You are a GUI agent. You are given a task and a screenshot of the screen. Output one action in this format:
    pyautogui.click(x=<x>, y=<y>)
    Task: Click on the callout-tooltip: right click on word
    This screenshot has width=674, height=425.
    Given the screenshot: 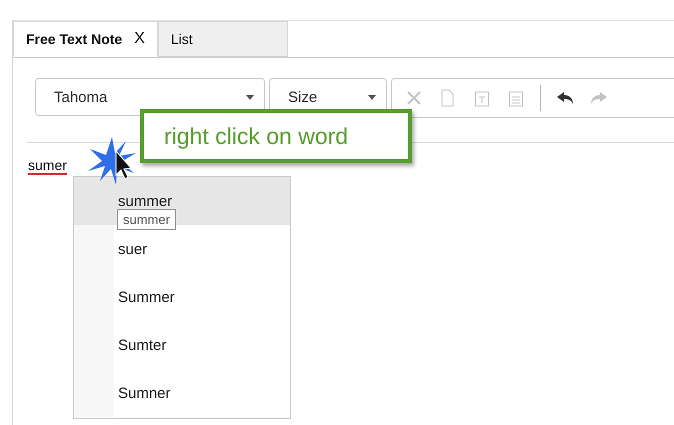 What is the action you would take?
    pyautogui.click(x=276, y=136)
    